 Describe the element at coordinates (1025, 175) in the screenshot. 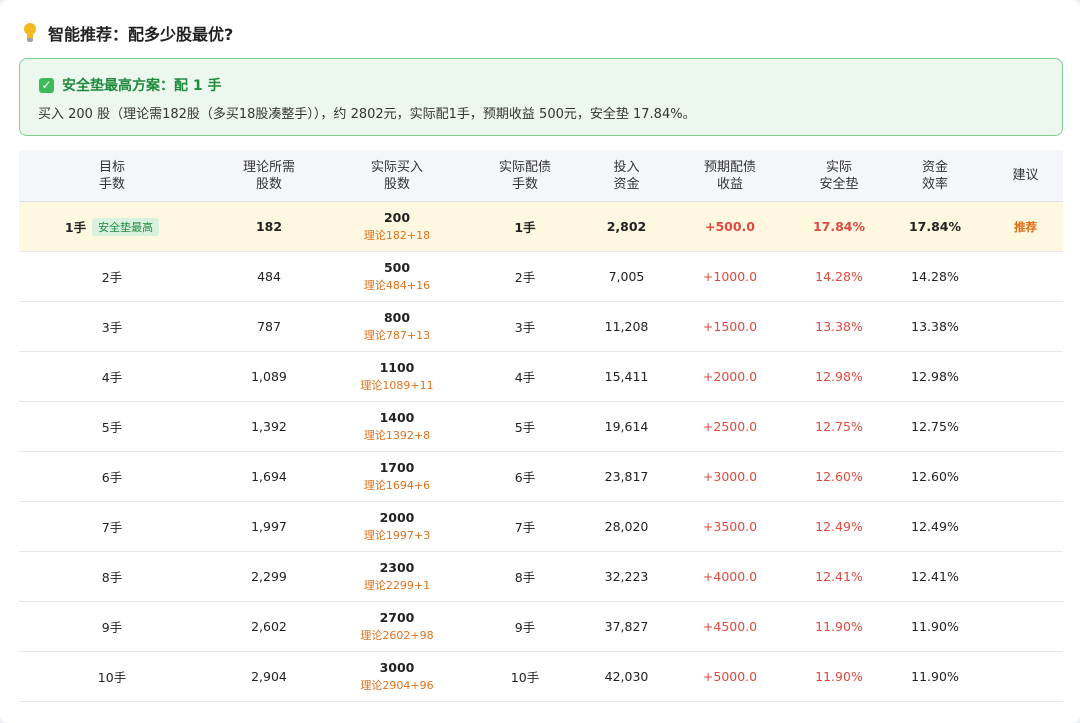

I see `column-header: 建议` at that location.